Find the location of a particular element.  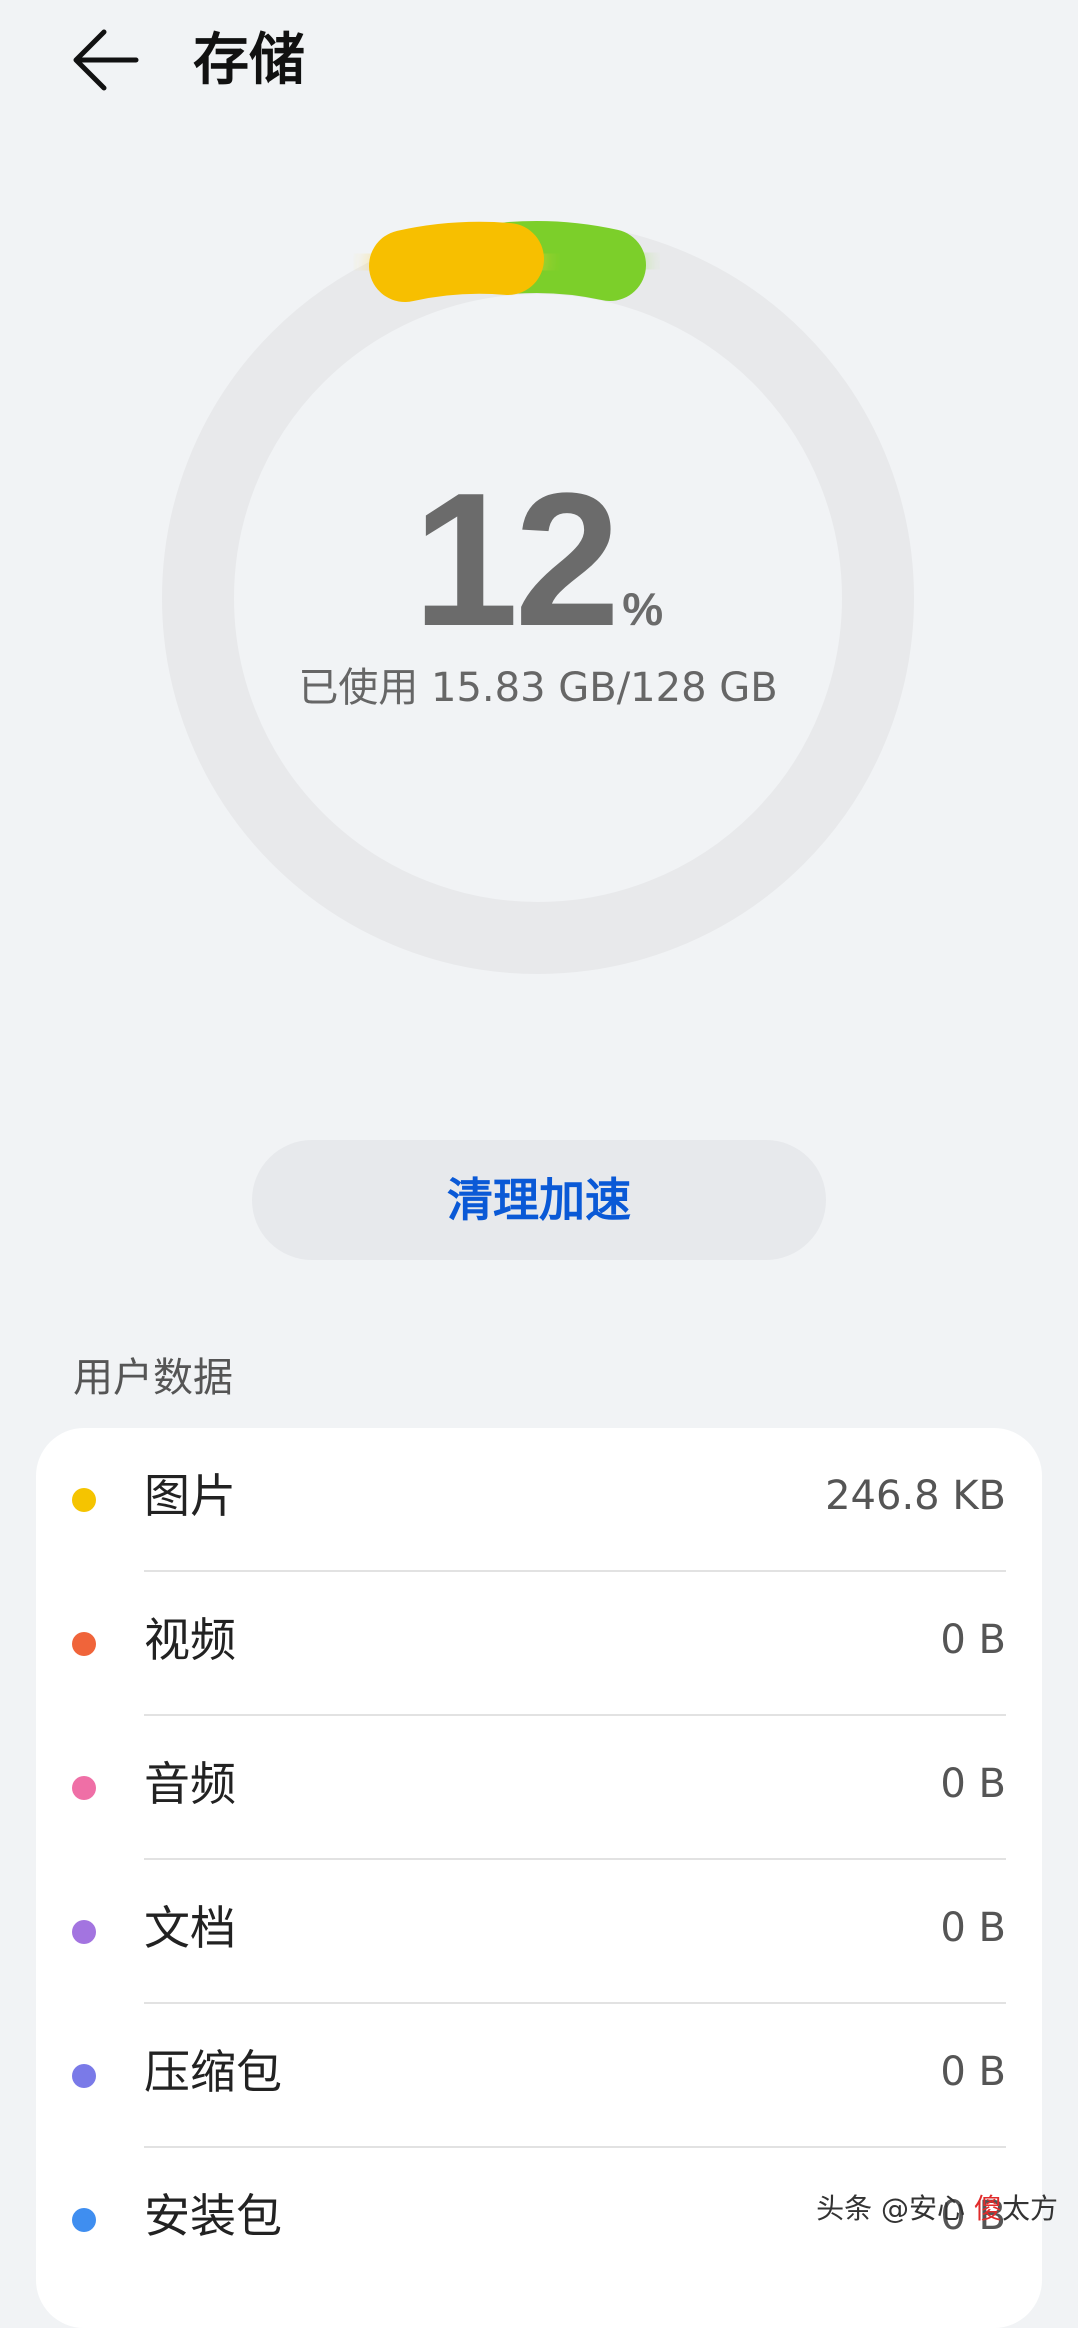

category-label: 视频 is located at coordinates (190, 1640).